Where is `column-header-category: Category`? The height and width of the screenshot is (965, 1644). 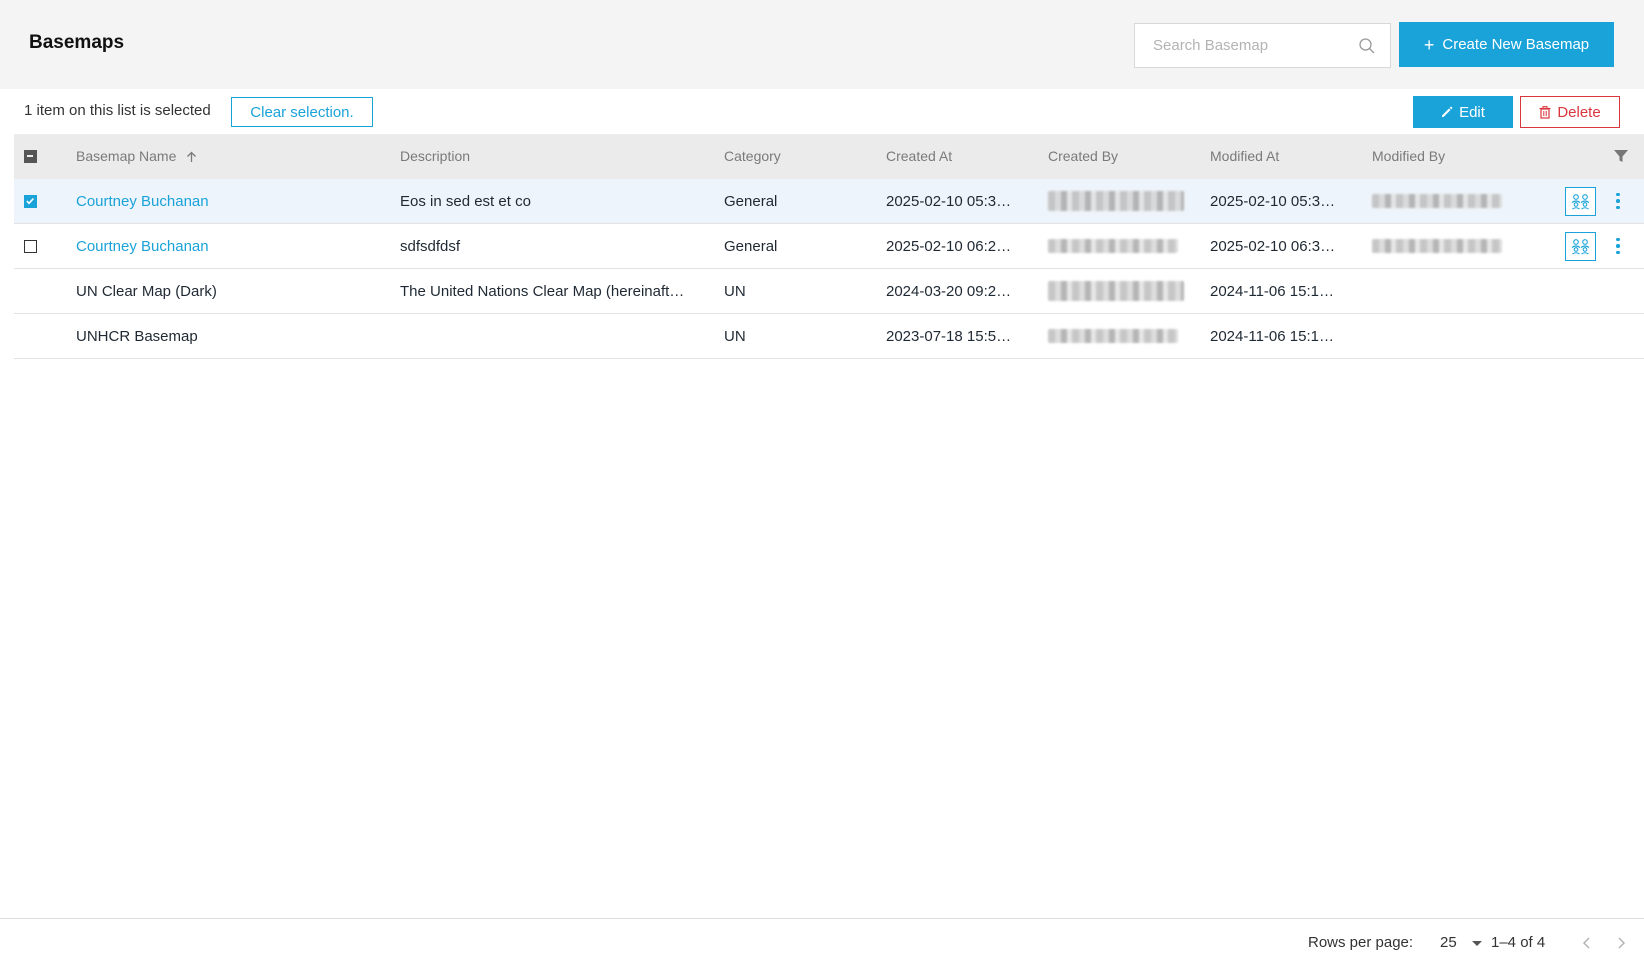 column-header-category: Category is located at coordinates (752, 156).